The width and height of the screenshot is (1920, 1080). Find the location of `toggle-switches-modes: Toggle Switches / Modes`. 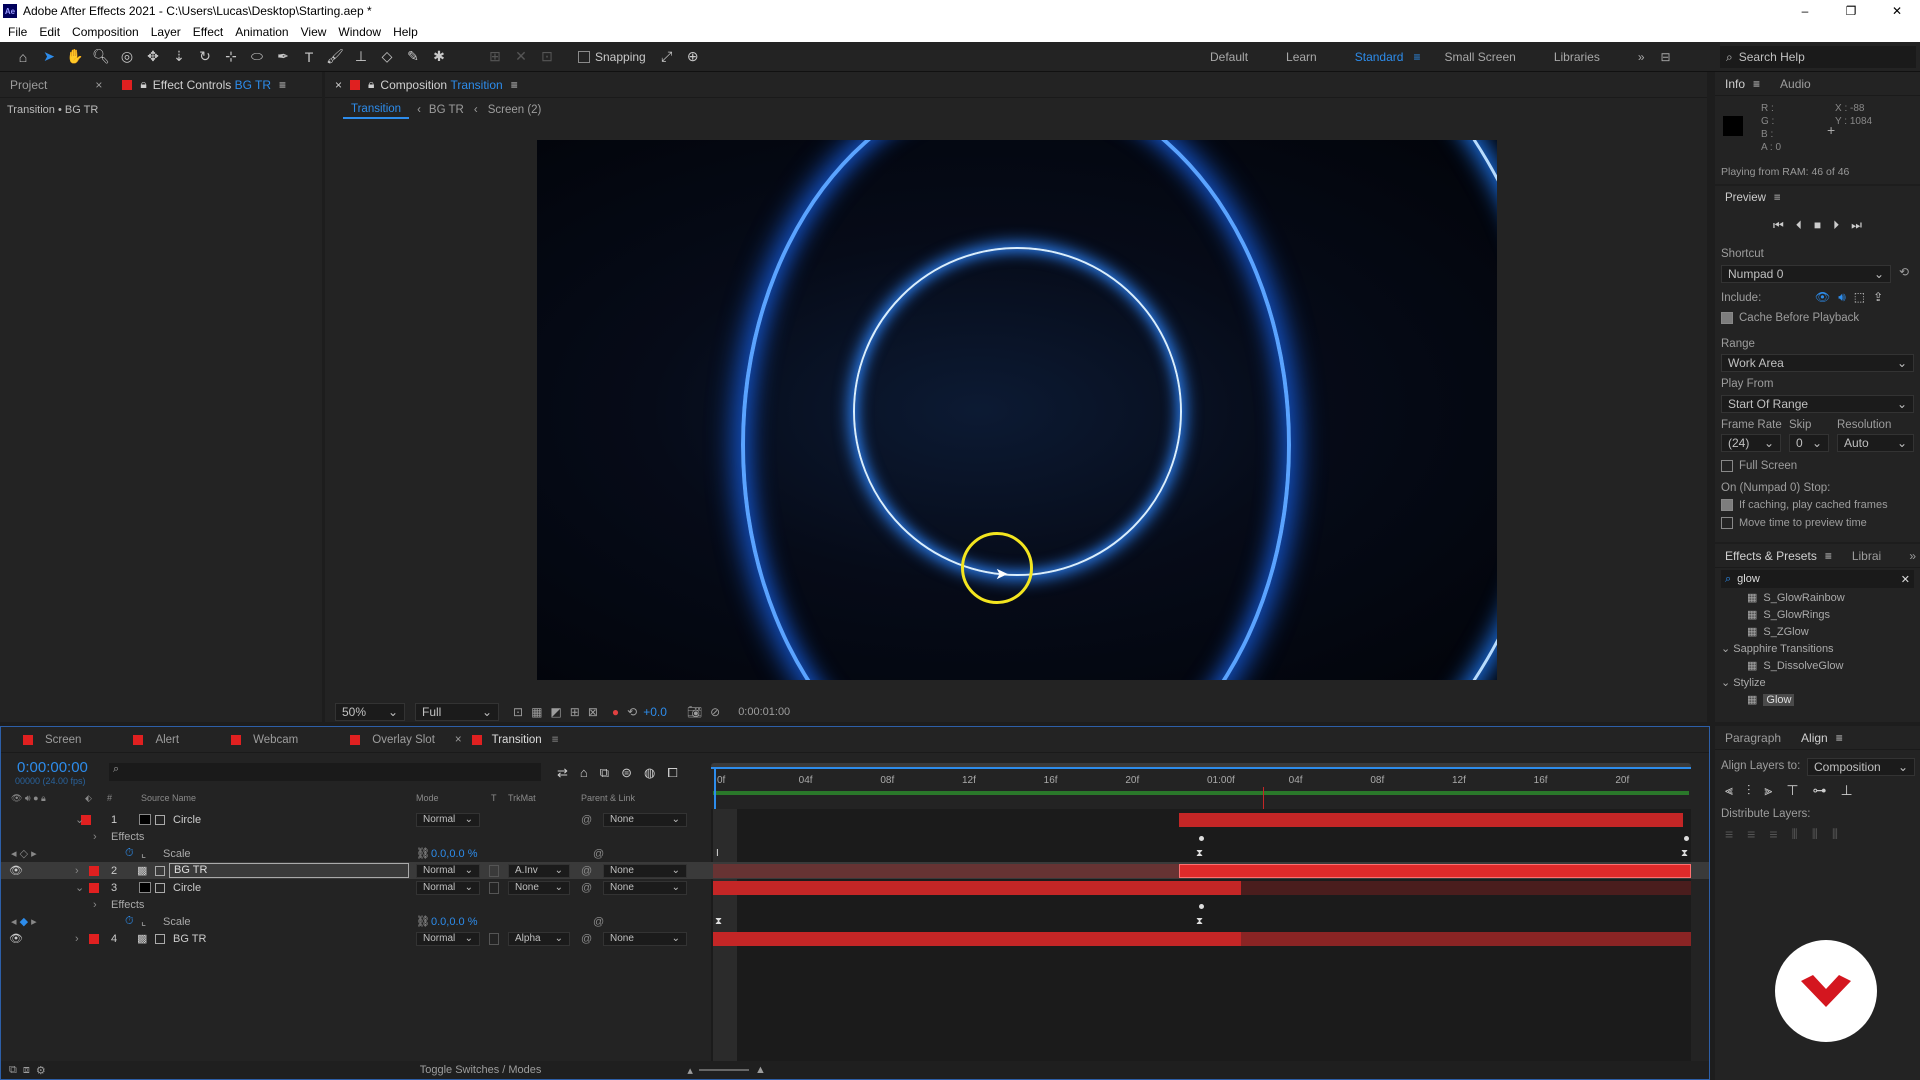

toggle-switches-modes: Toggle Switches / Modes is located at coordinates (481, 1070).